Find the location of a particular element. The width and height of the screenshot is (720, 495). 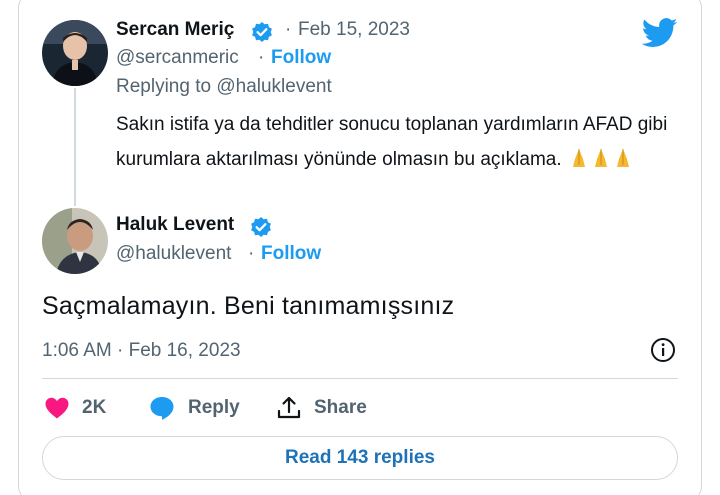

reply-author-name: Sercan Meriç is located at coordinates (175, 30).